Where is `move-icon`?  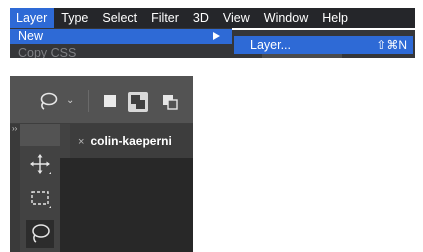 move-icon is located at coordinates (40, 164).